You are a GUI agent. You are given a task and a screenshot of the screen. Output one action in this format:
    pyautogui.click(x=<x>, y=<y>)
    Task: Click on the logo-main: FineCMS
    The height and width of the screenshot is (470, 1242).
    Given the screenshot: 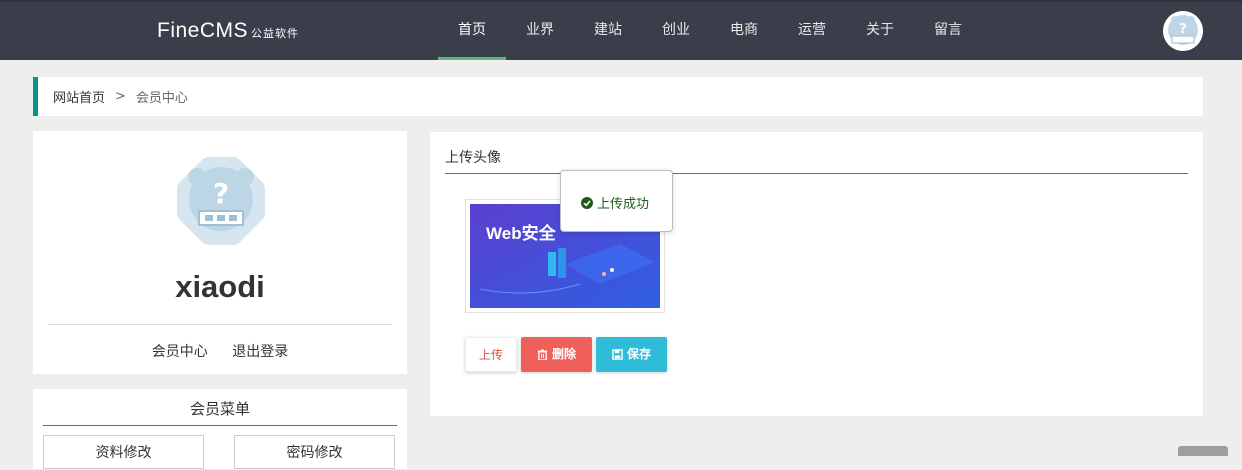 What is the action you would take?
    pyautogui.click(x=203, y=30)
    